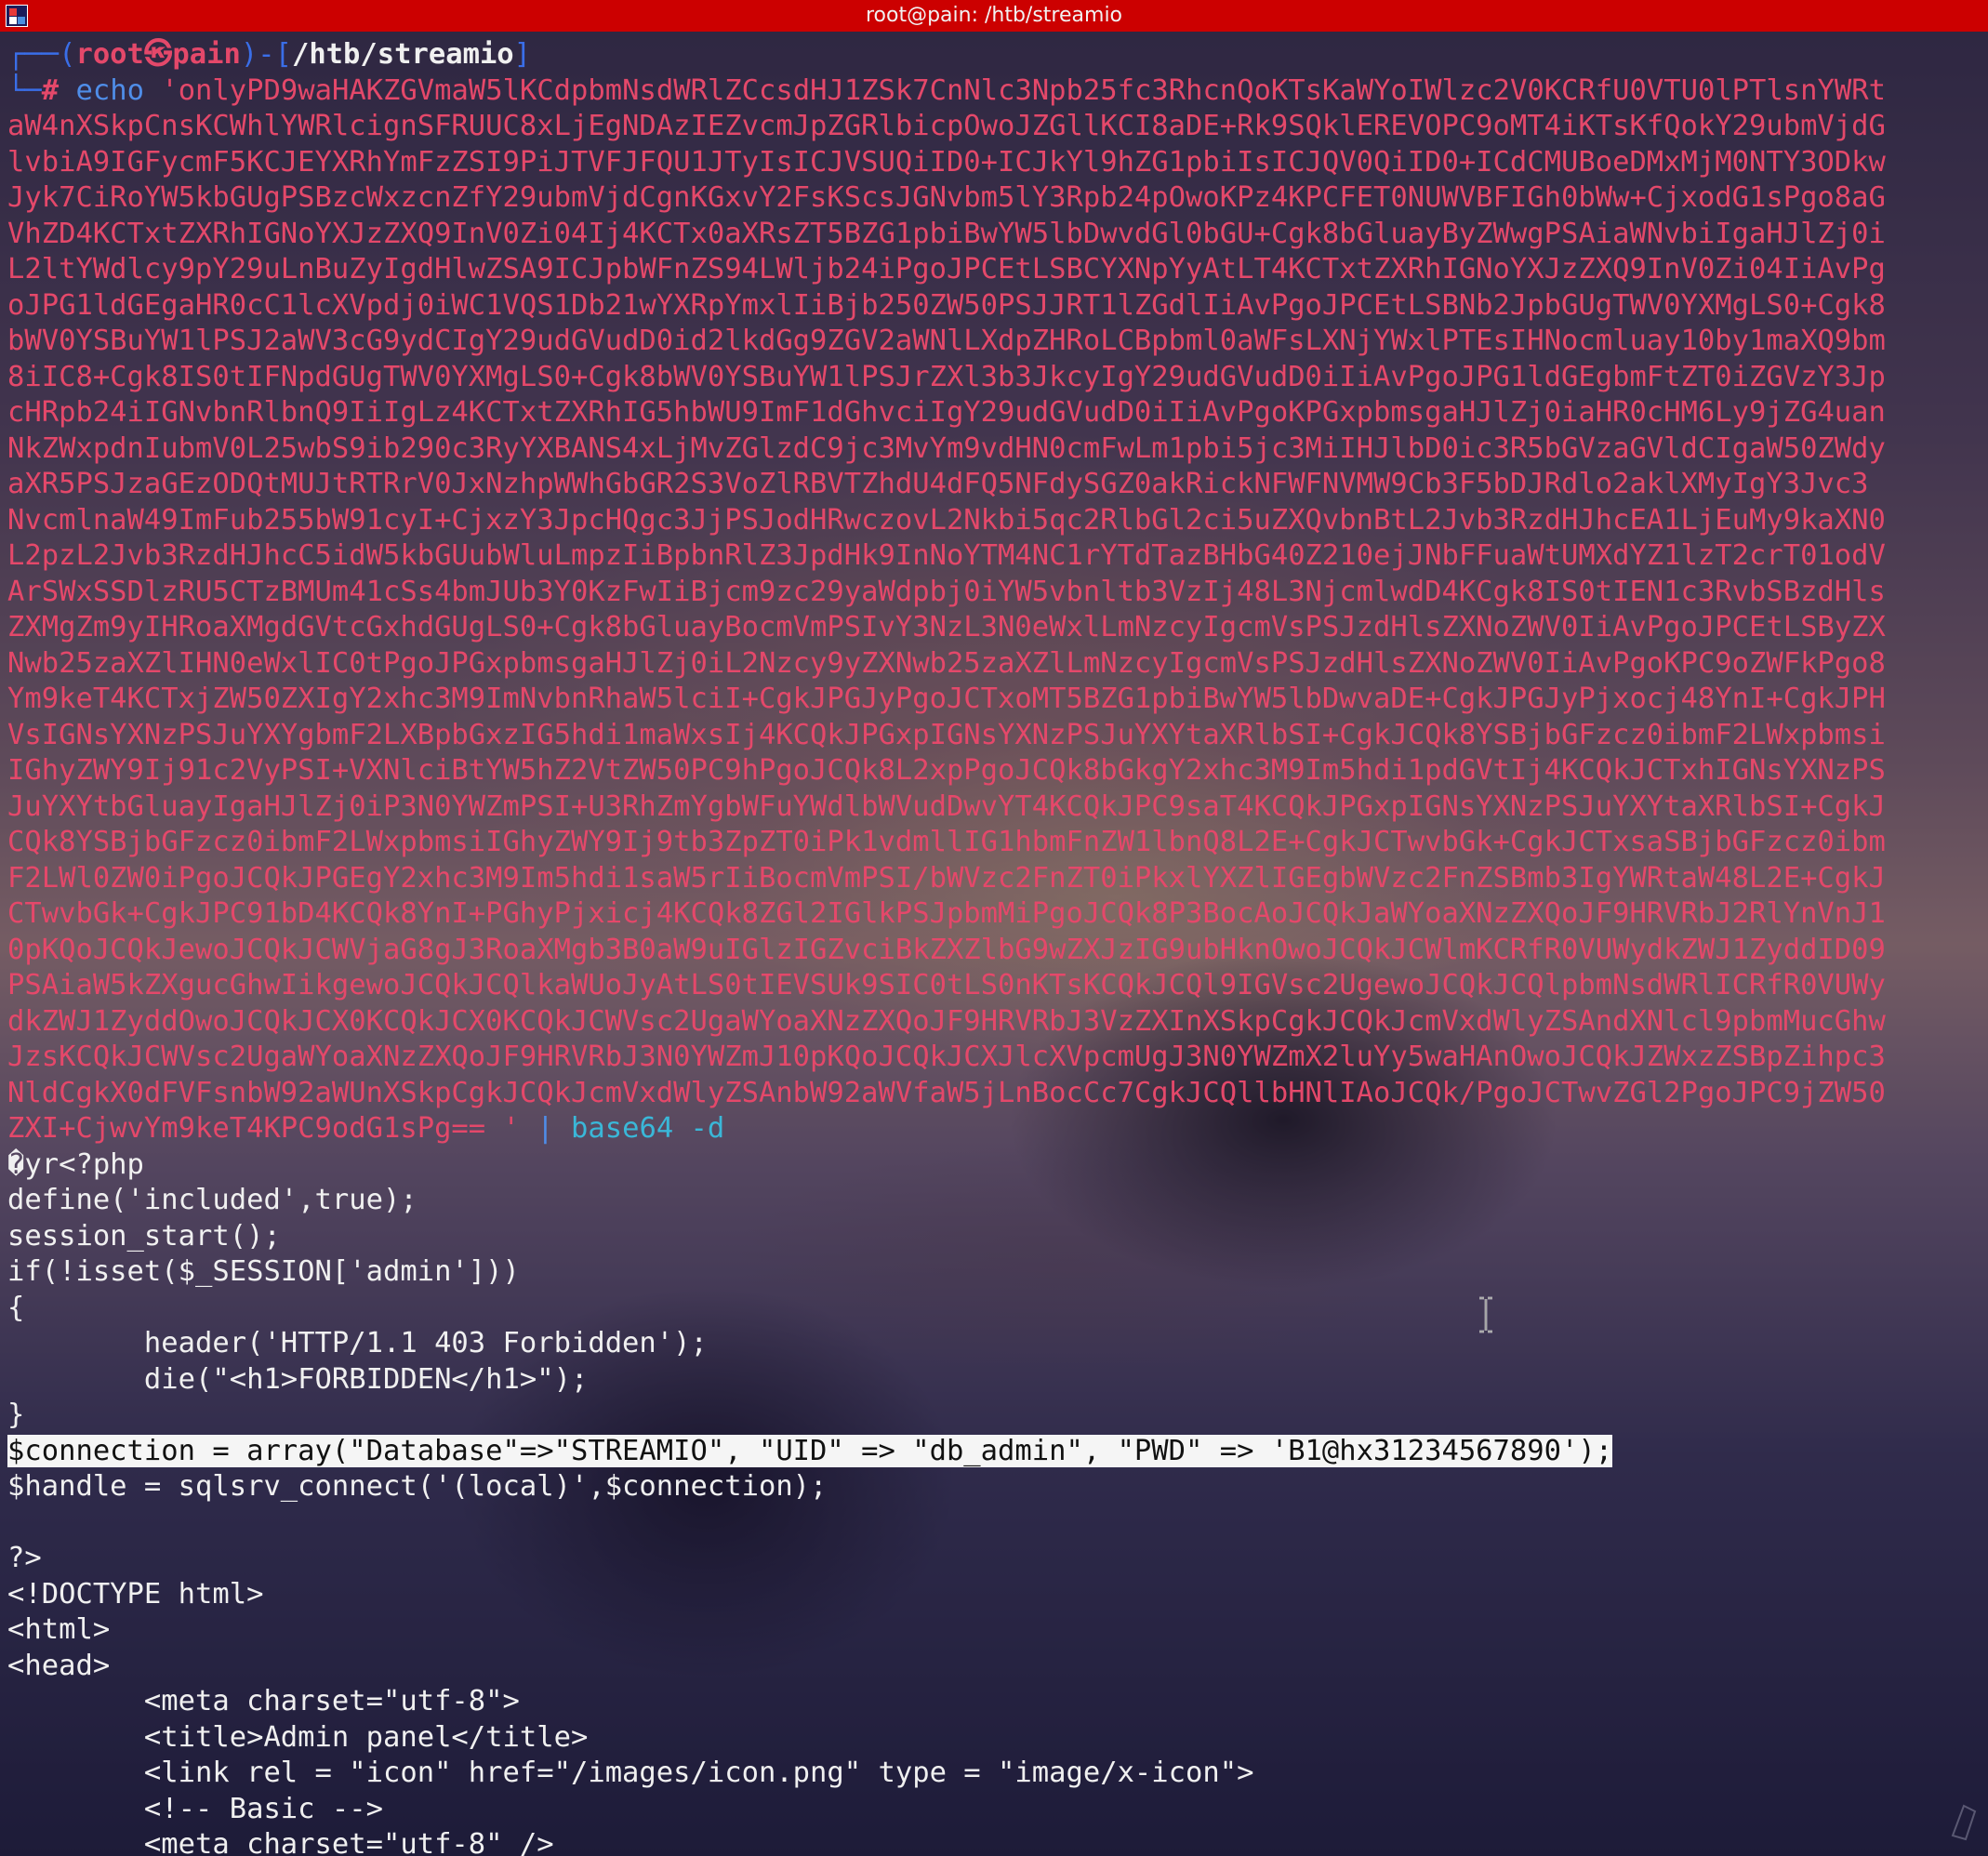 The height and width of the screenshot is (1856, 1988). I want to click on output-line: <!DOCTYPE html>, so click(135, 1594).